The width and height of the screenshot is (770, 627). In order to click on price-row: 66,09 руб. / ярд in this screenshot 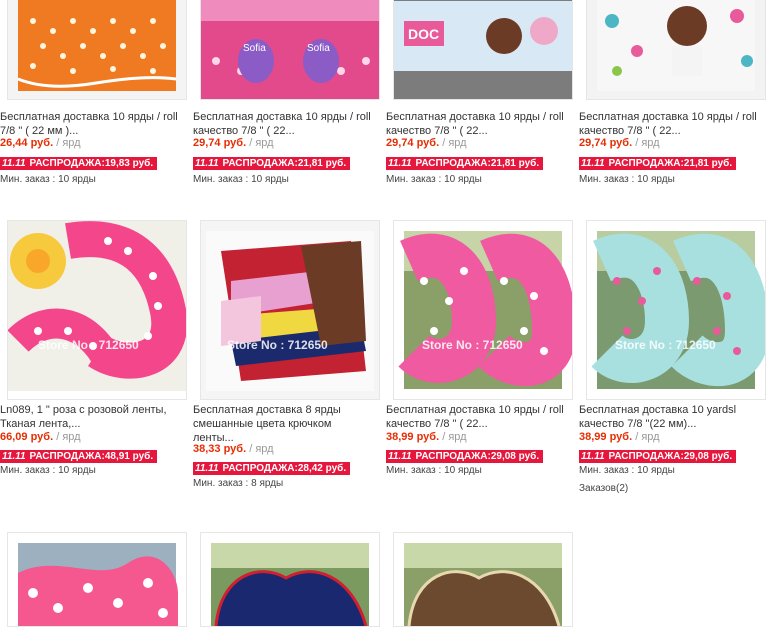, I will do `click(40, 437)`.